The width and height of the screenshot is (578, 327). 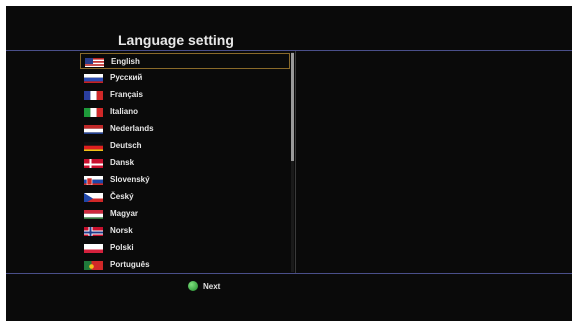 I want to click on language-item-italian: Italiano, so click(x=185, y=111).